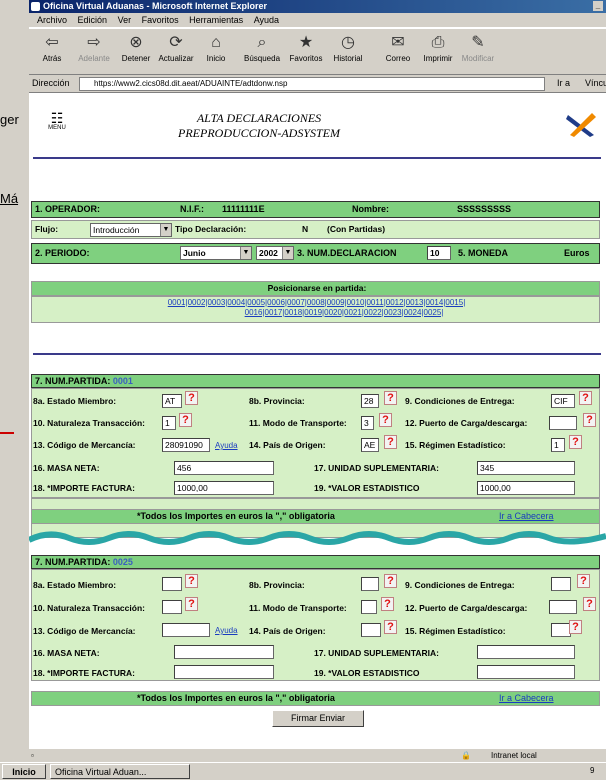  What do you see at coordinates (24, 771) in the screenshot?
I see `start-button: Inicio` at bounding box center [24, 771].